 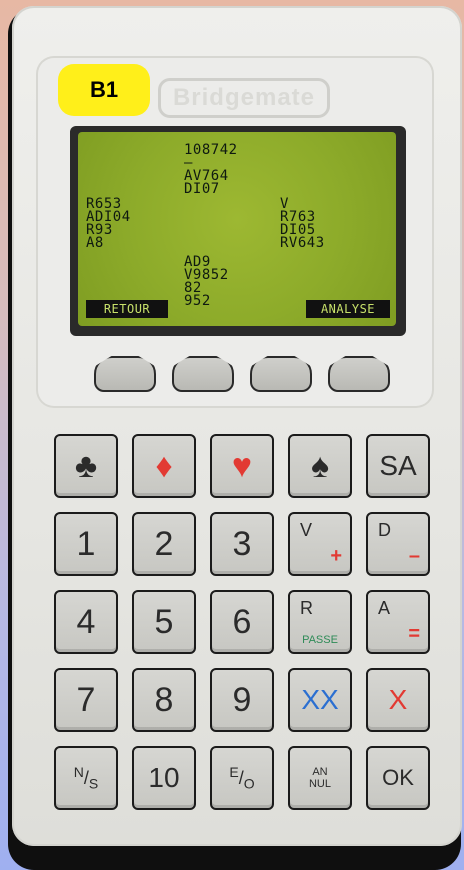 What do you see at coordinates (78, 772) in the screenshot?
I see `key-ns-top: N` at bounding box center [78, 772].